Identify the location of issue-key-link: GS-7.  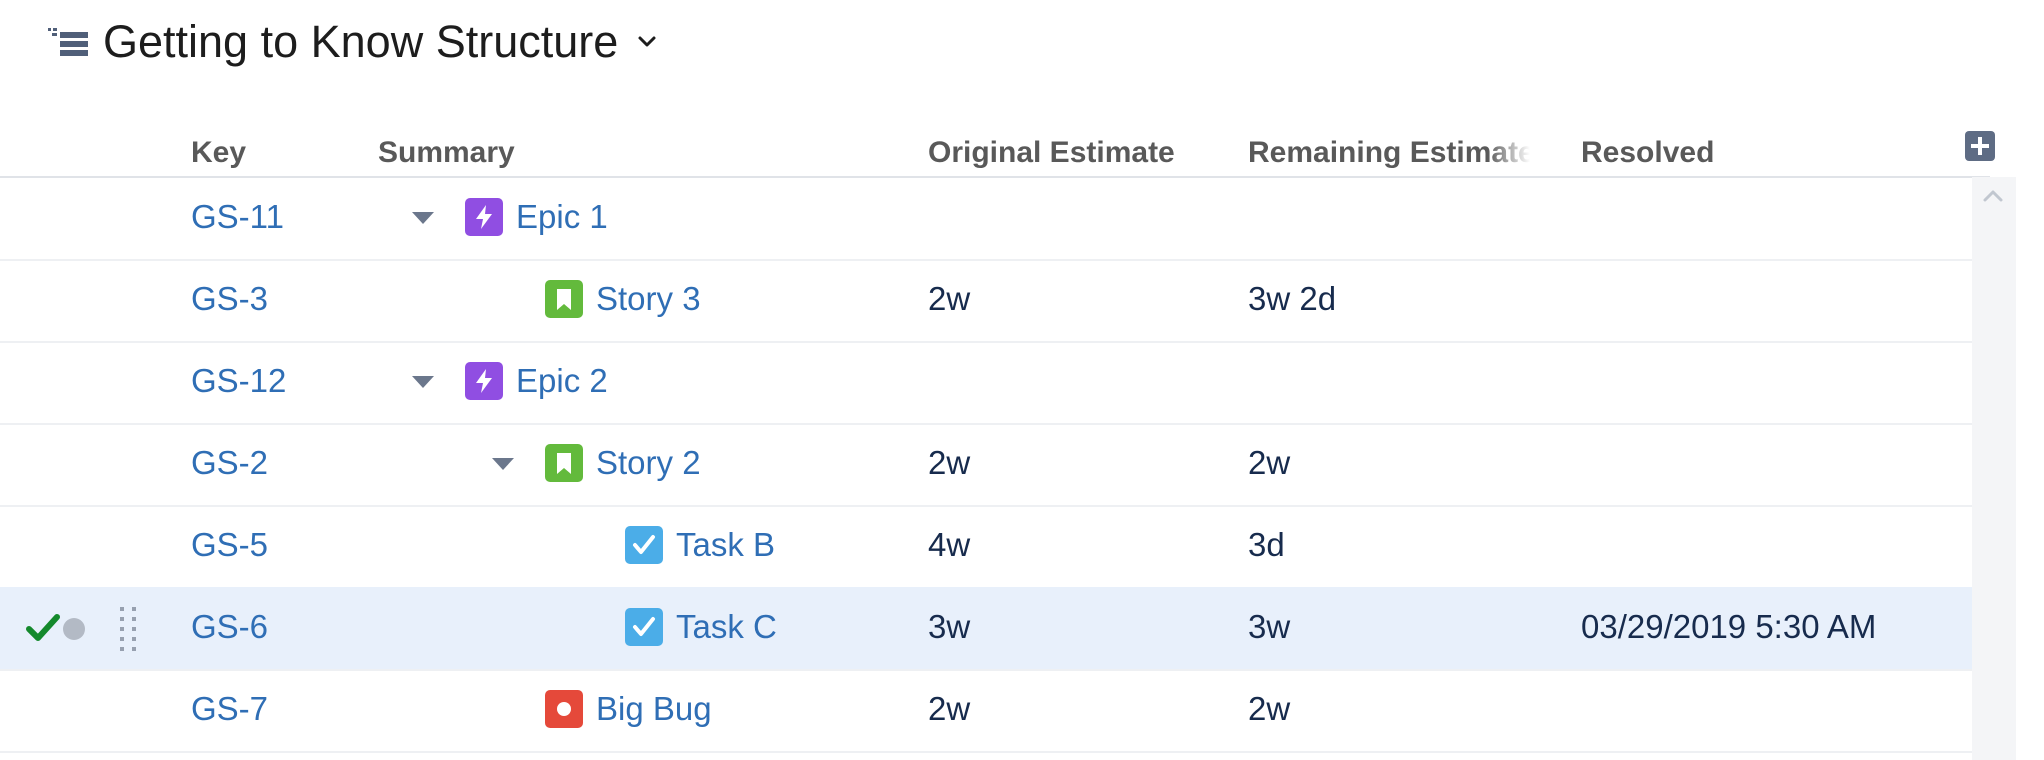
(229, 709).